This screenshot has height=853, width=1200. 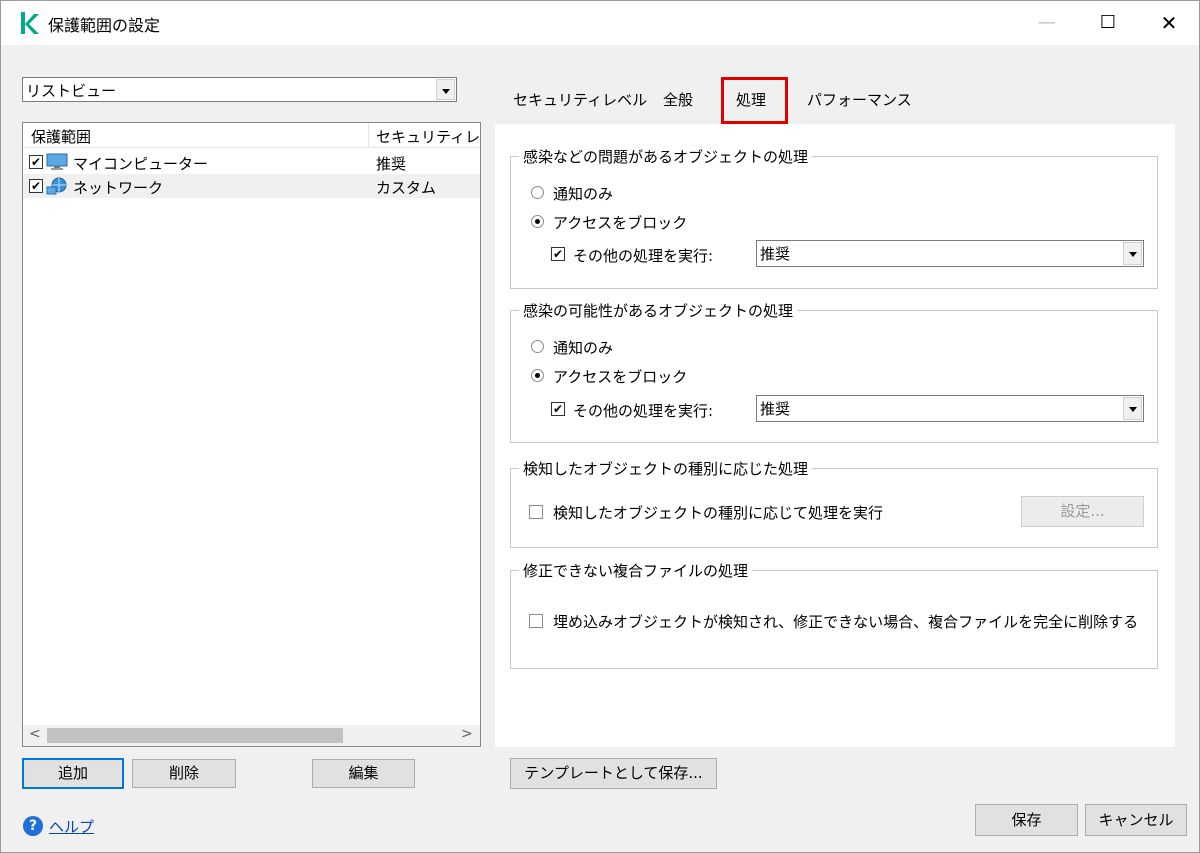 I want to click on horizontal-scrollbar: < >, so click(x=251, y=735).